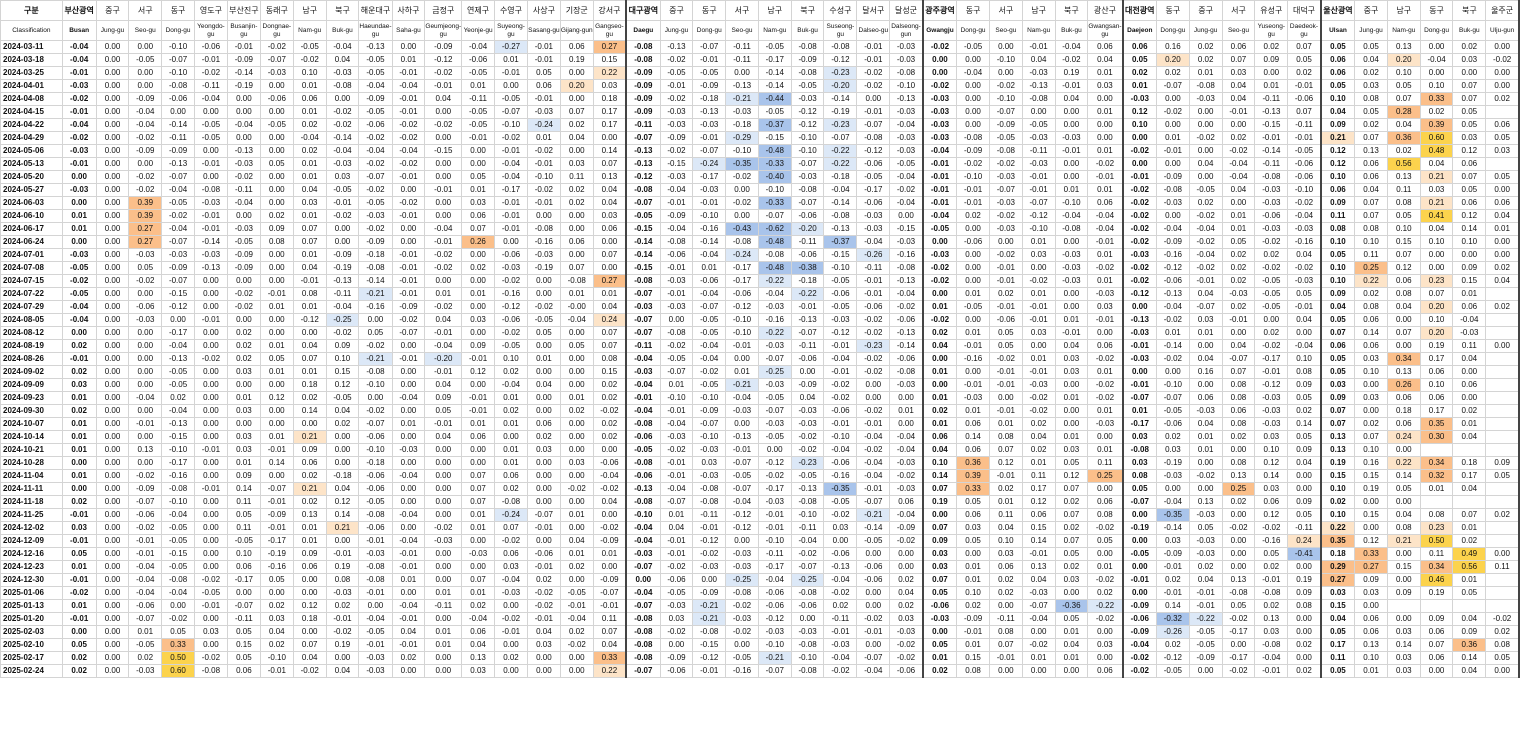  I want to click on value-cell: -0.17, so click(742, 268).